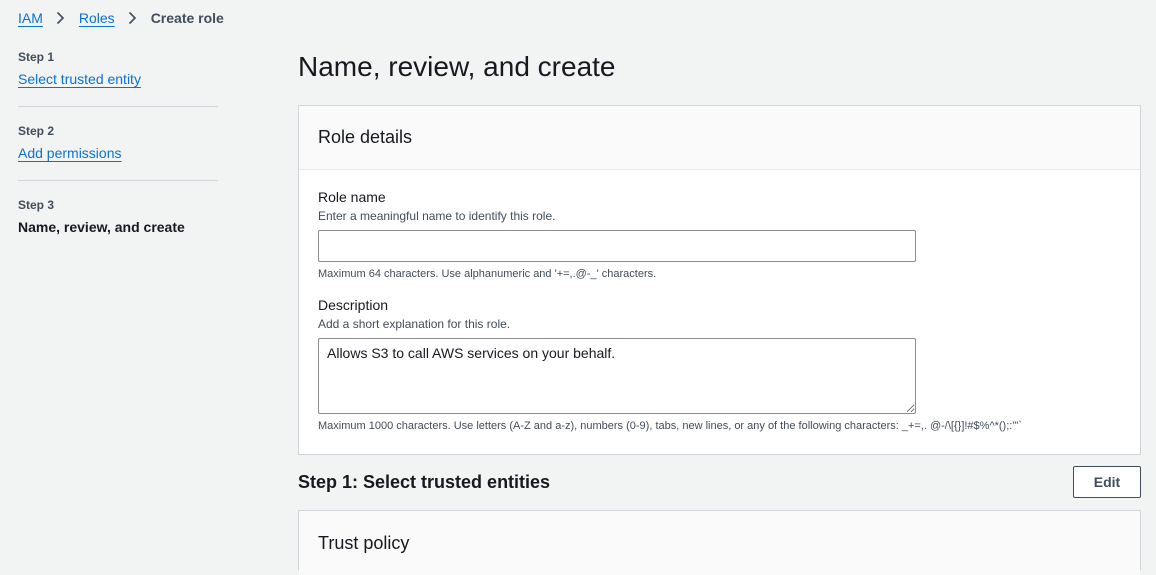  Describe the element at coordinates (101, 227) in the screenshot. I see `step-current-title: Name, review, and create` at that location.